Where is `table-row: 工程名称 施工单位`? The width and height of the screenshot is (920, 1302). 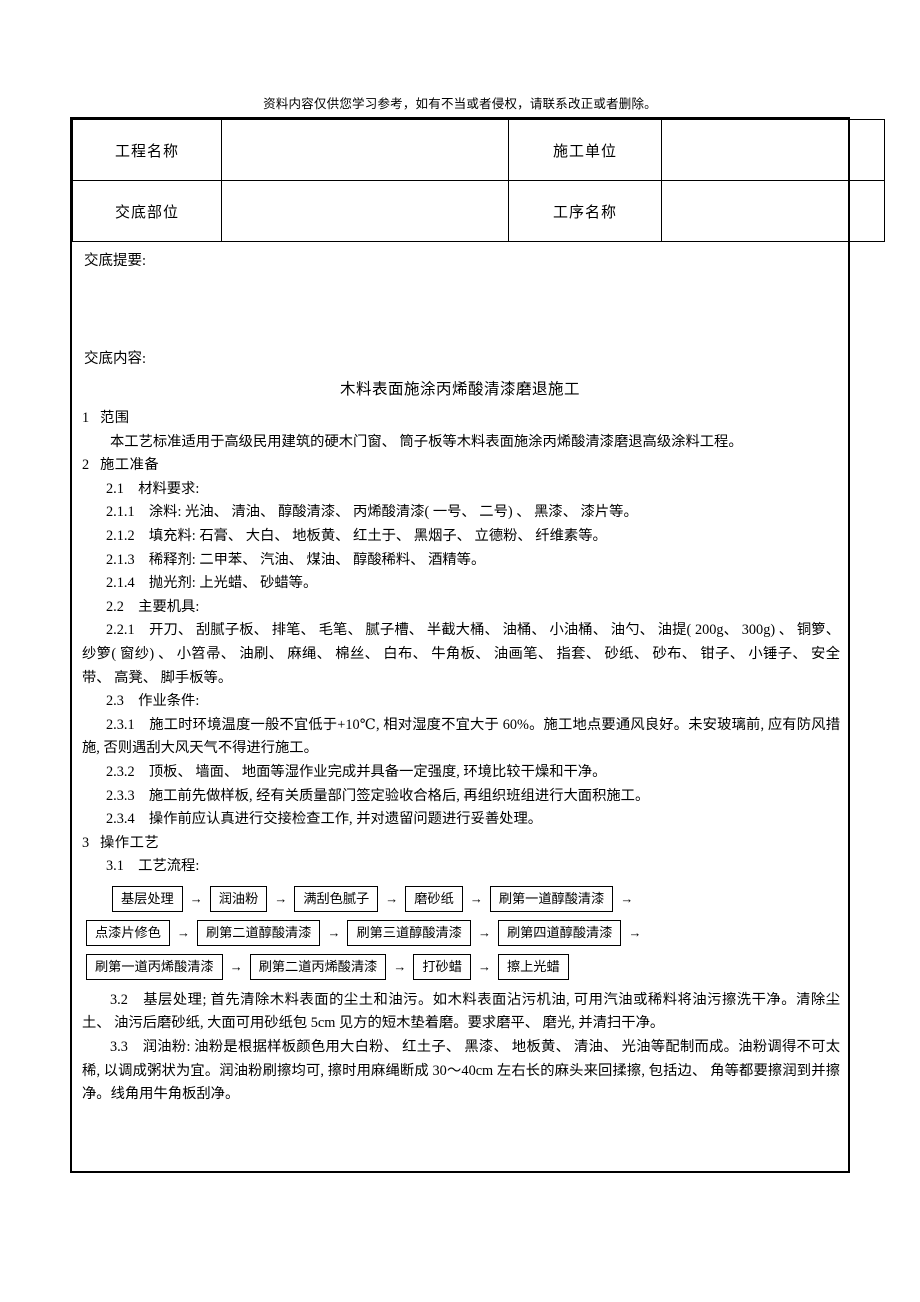 table-row: 工程名称 施工单位 is located at coordinates (478, 150).